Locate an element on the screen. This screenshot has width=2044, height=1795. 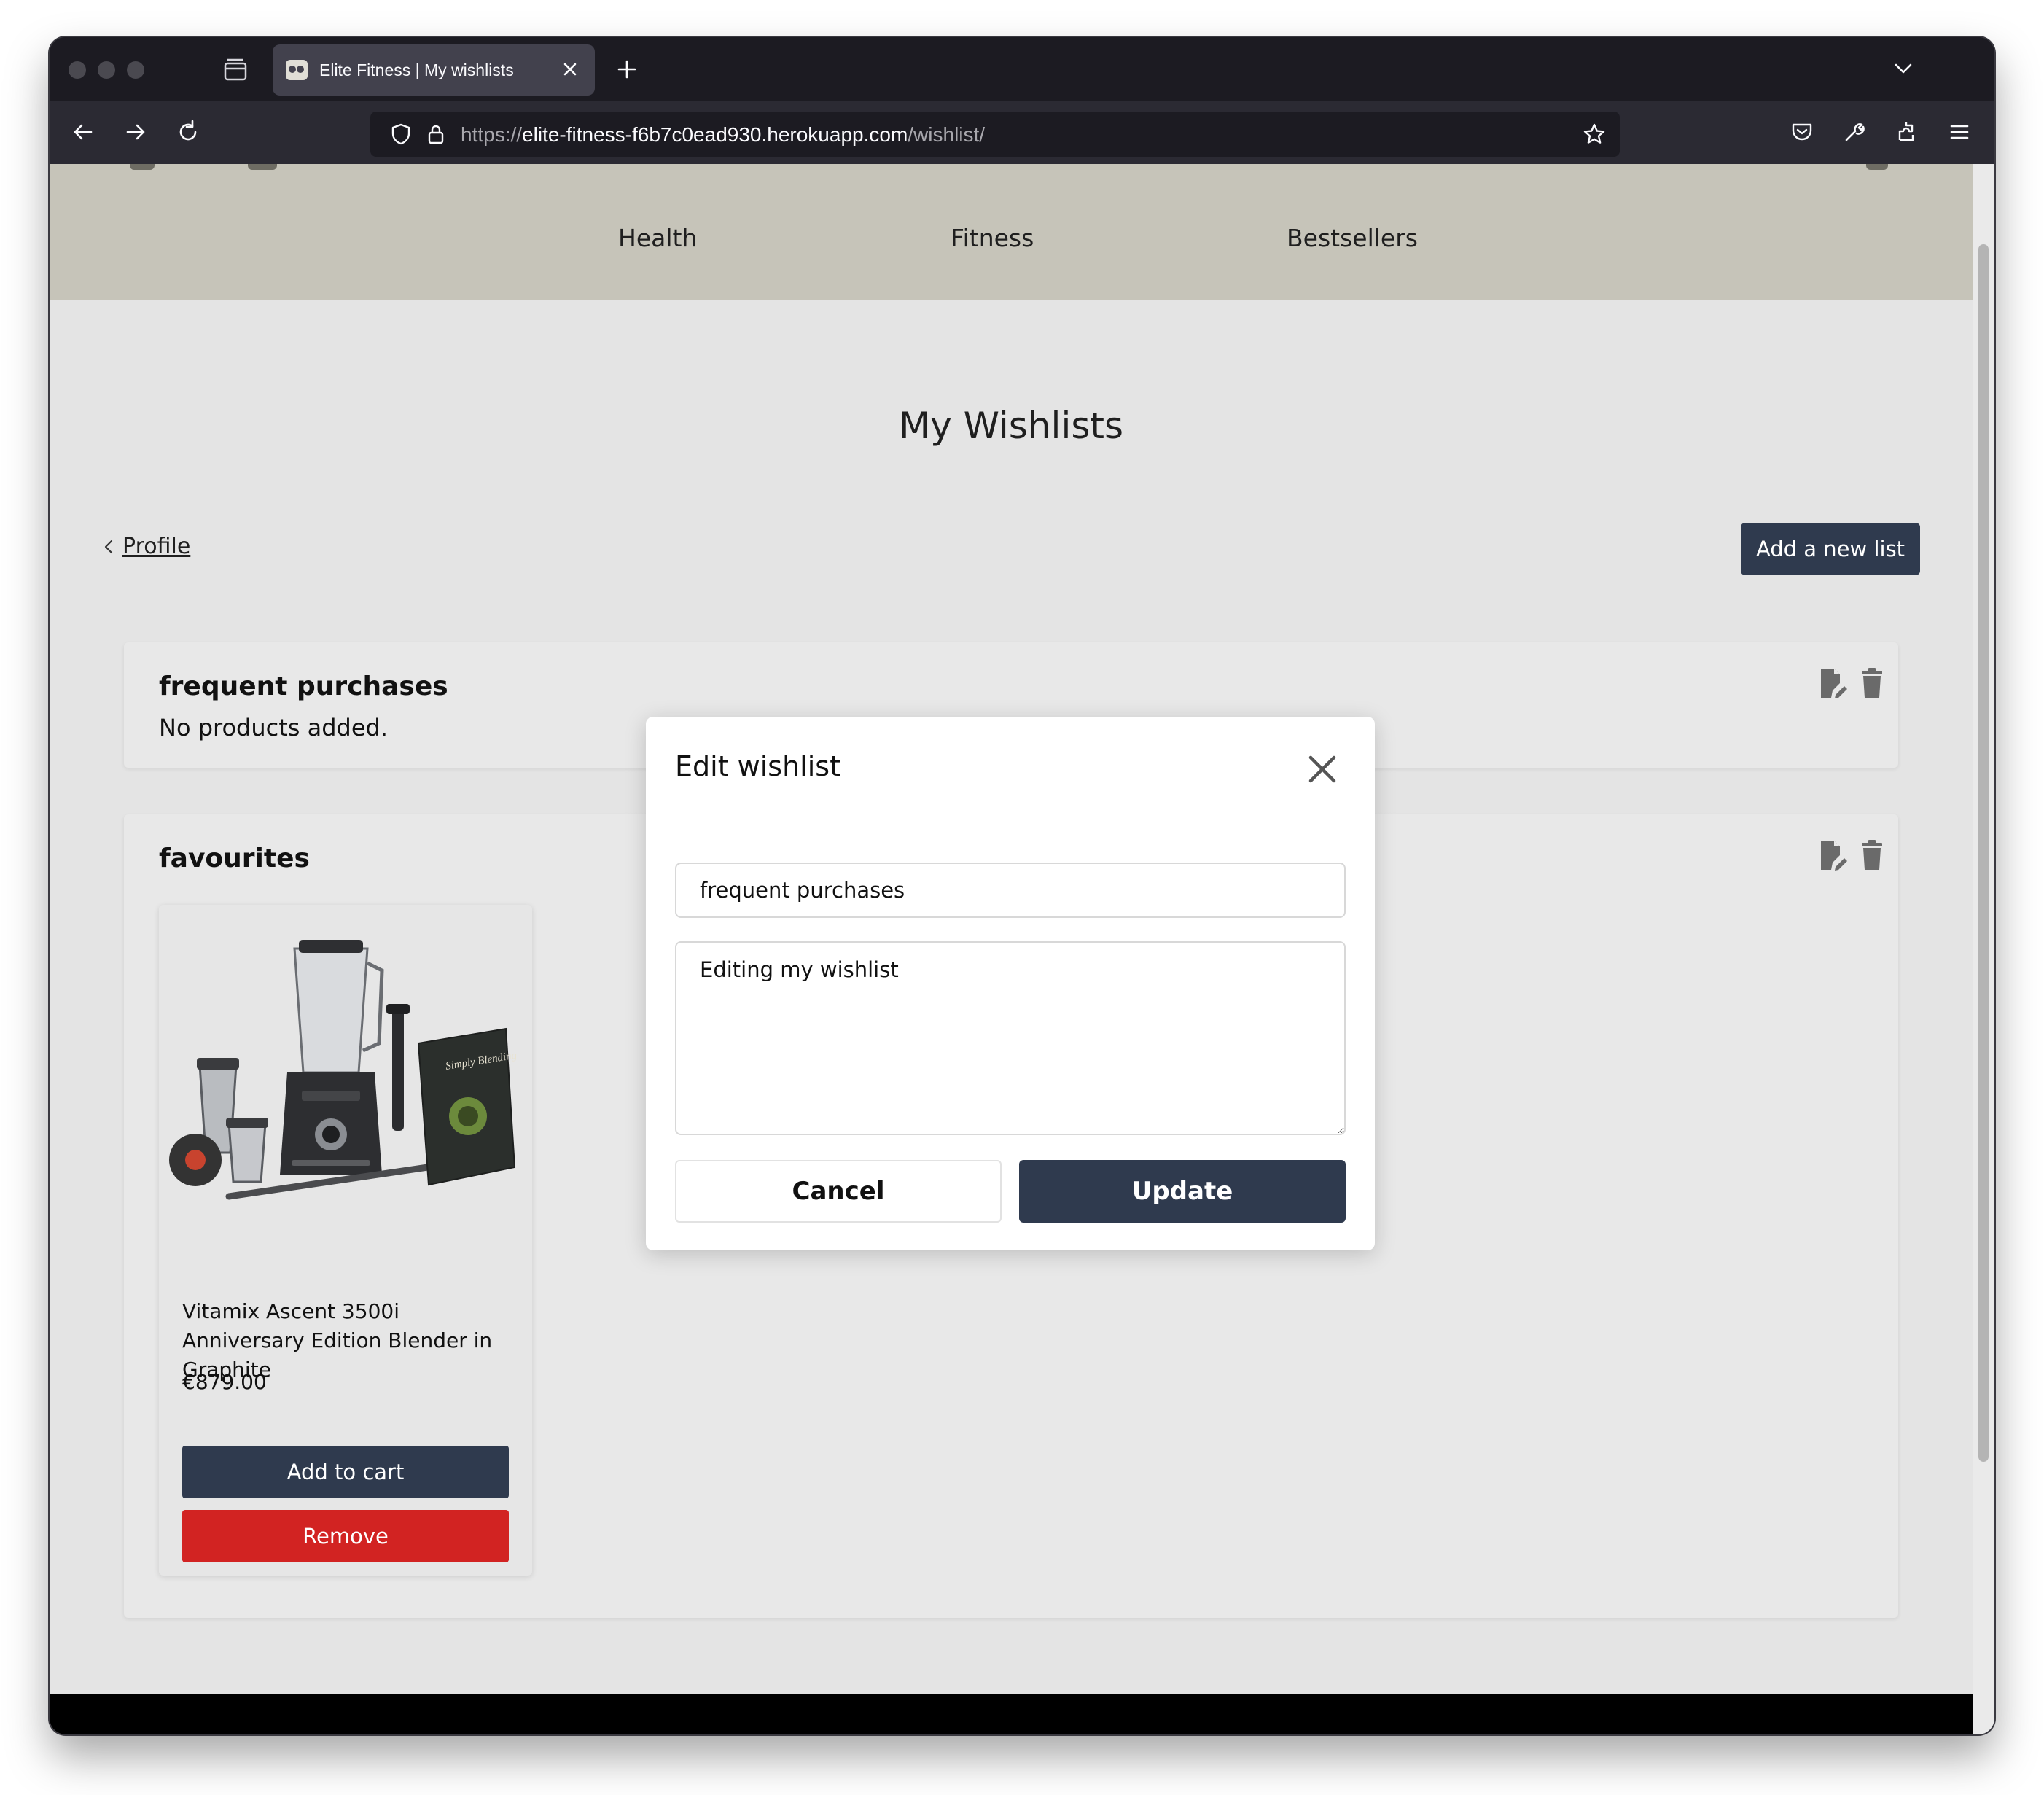
tab-active: Elite Fitness | My wishlists is located at coordinates (434, 70).